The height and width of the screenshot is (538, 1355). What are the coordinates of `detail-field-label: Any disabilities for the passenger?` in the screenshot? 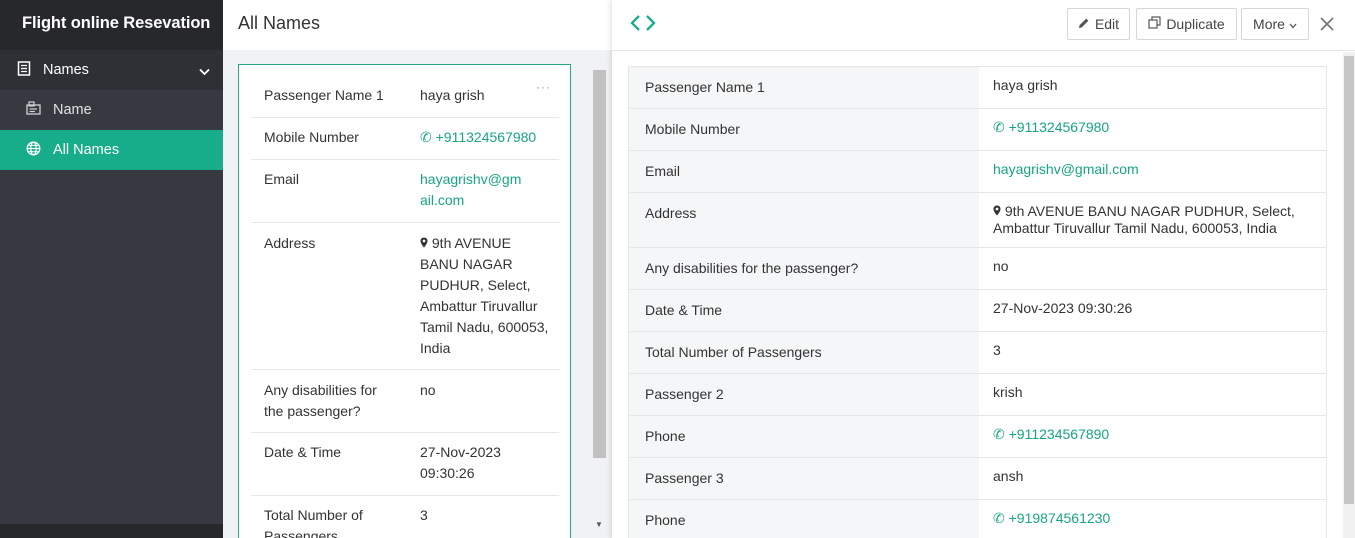 It's located at (804, 268).